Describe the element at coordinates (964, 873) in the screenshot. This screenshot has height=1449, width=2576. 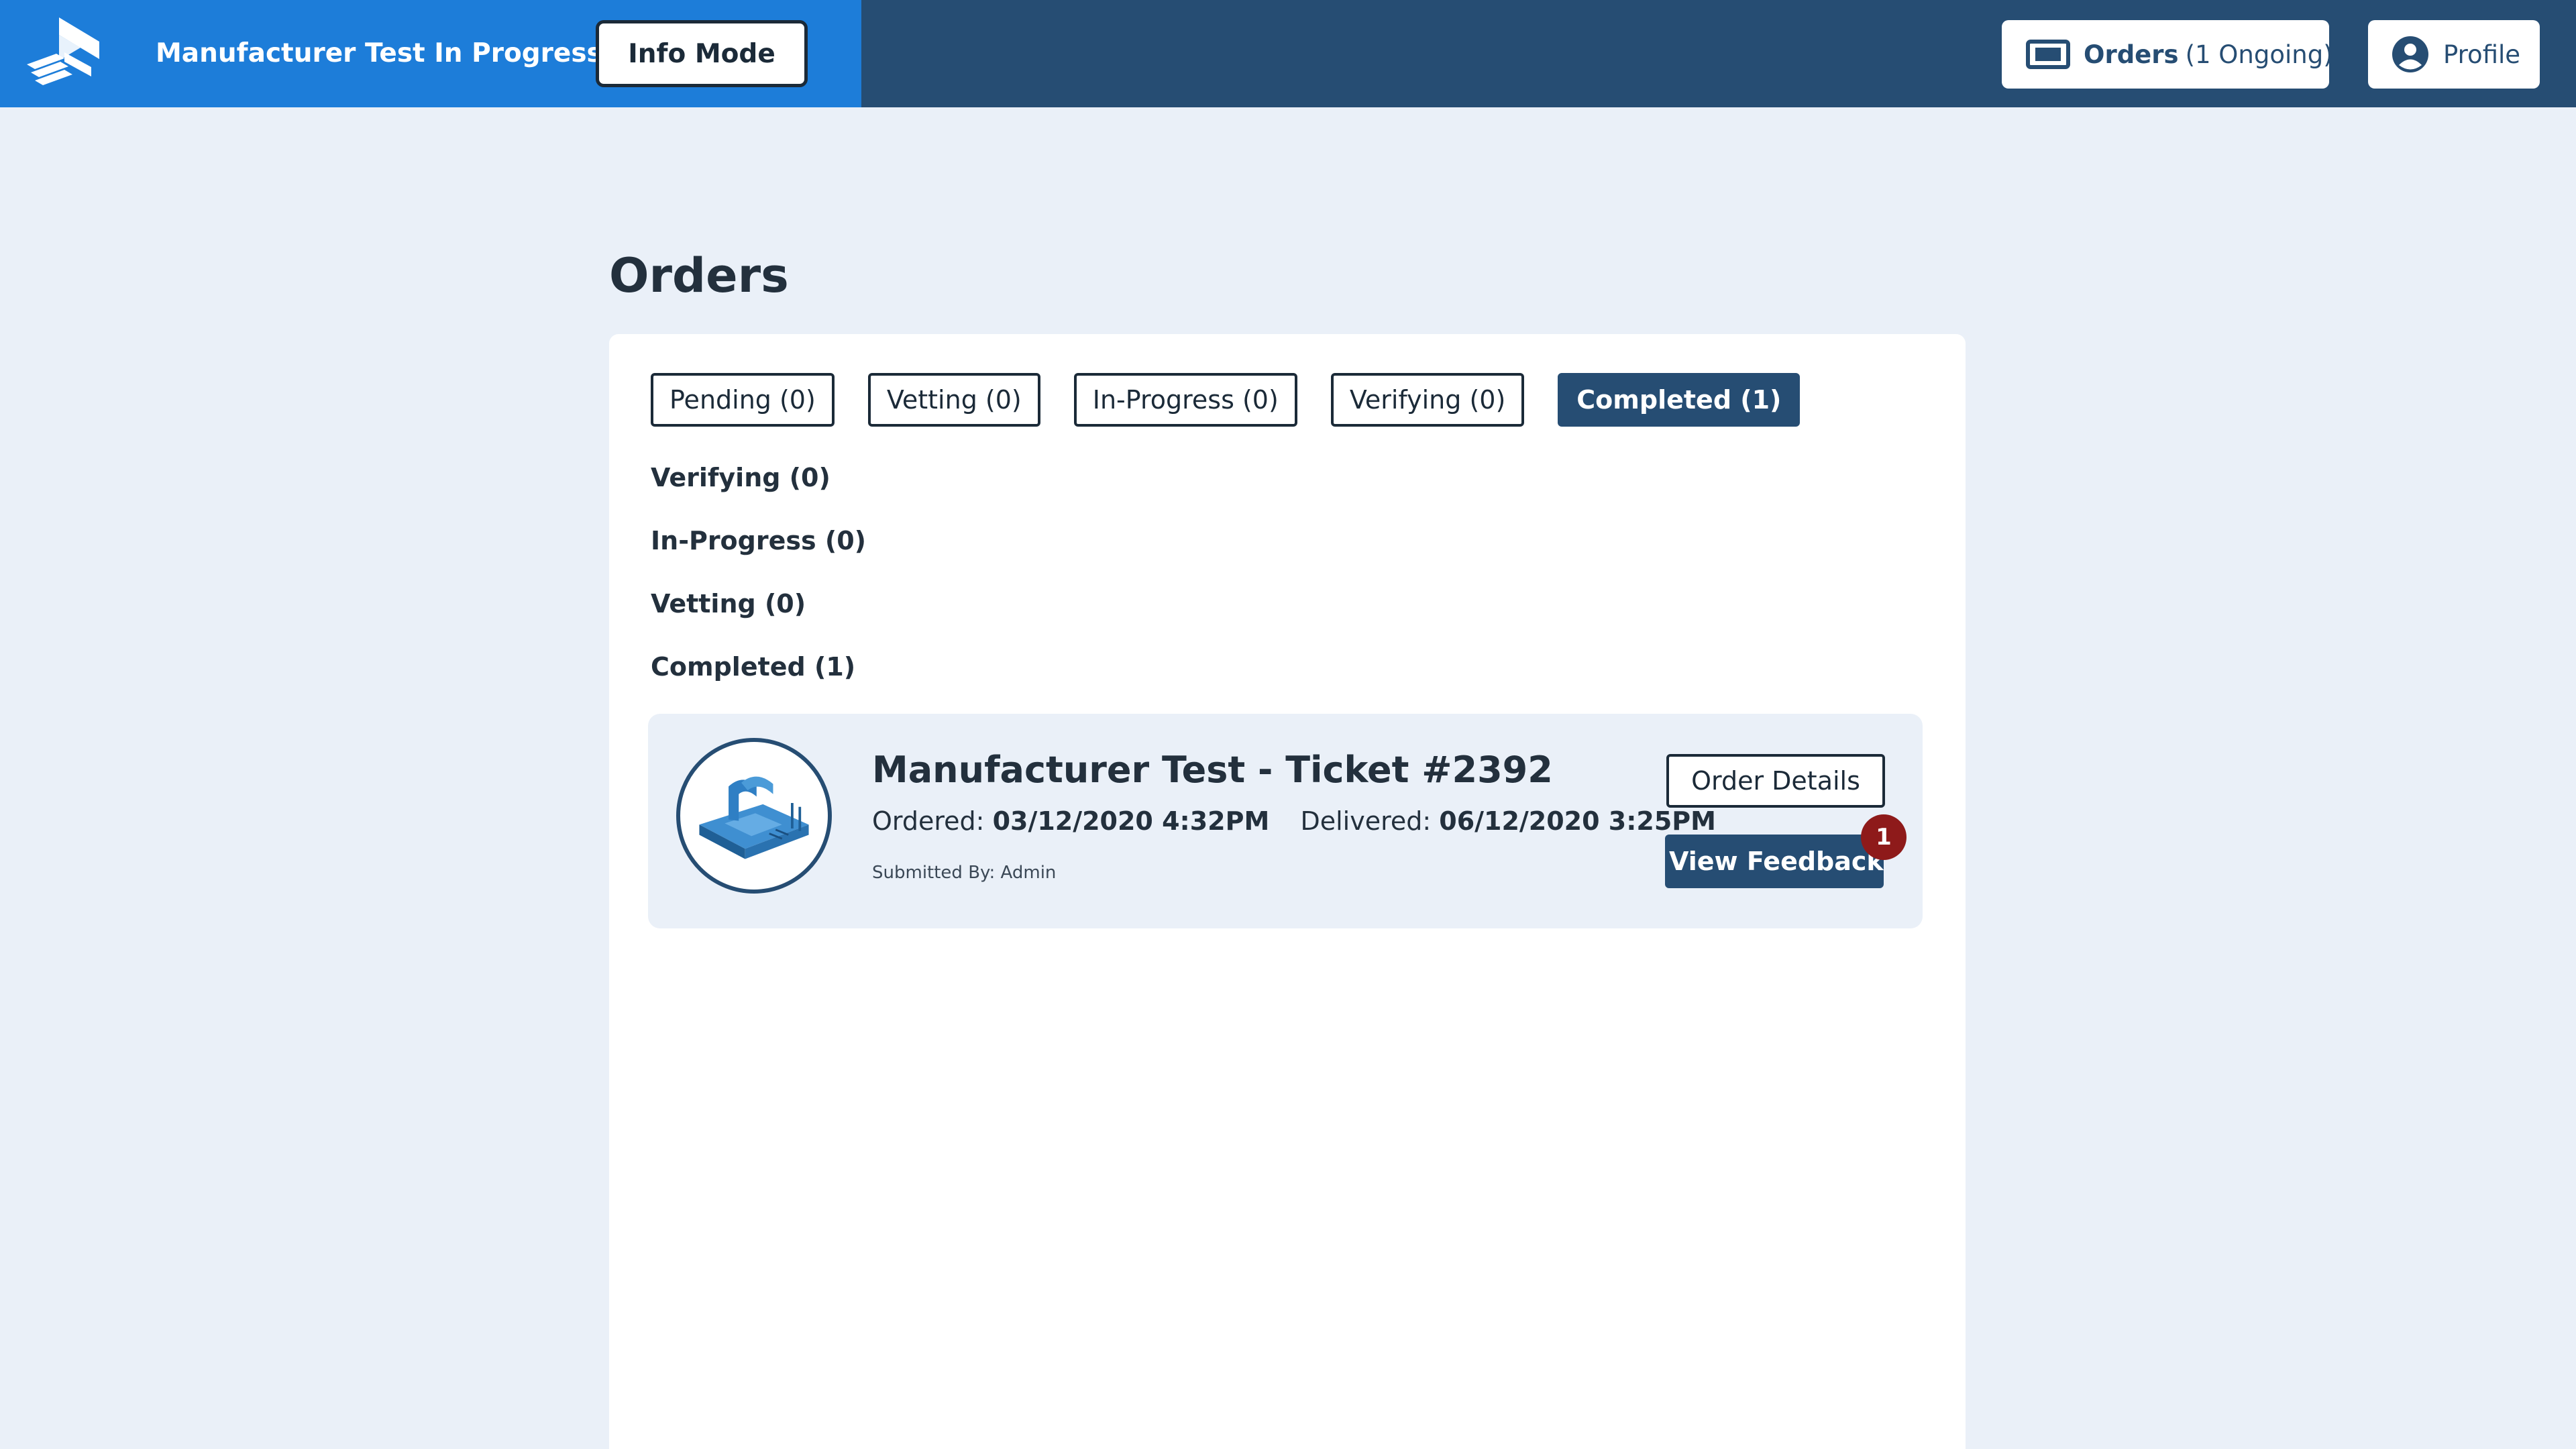
I see `submitted-by: Submitted By: Admin` at that location.